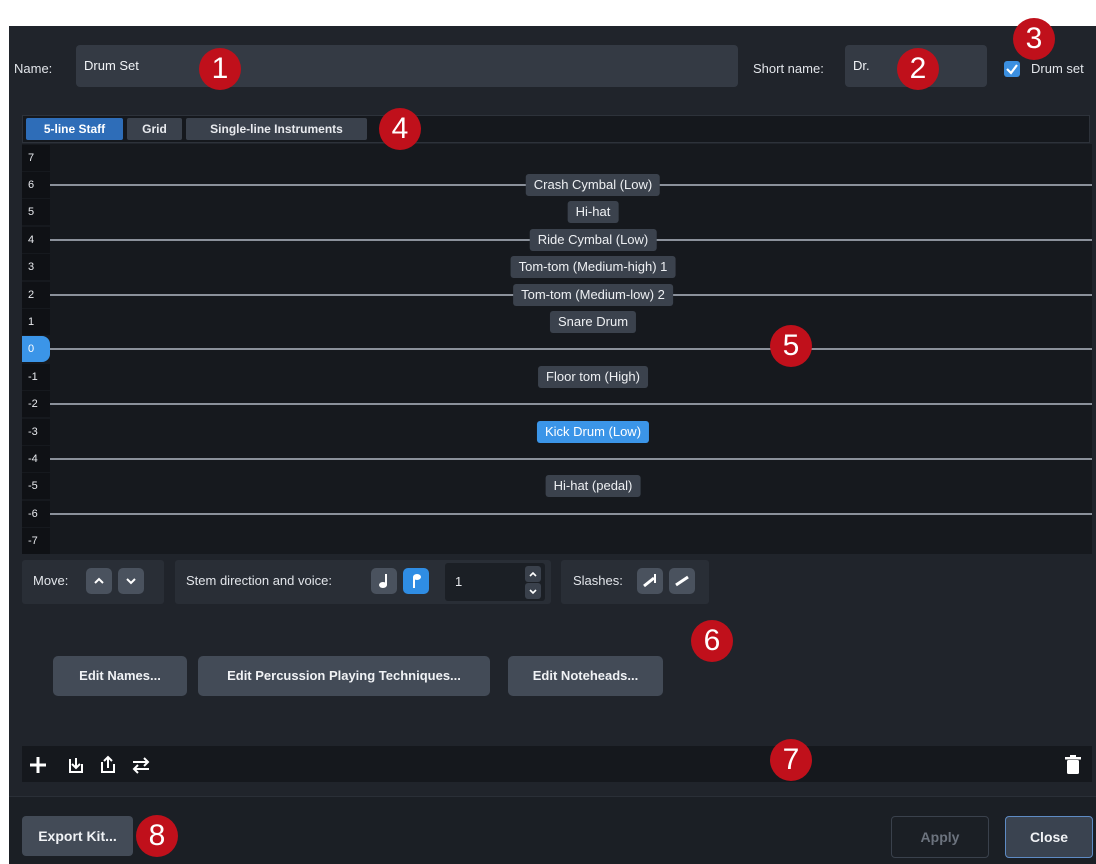 The height and width of the screenshot is (864, 1096). Describe the element at coordinates (557, 764) in the screenshot. I see `kit-toolbar` at that location.